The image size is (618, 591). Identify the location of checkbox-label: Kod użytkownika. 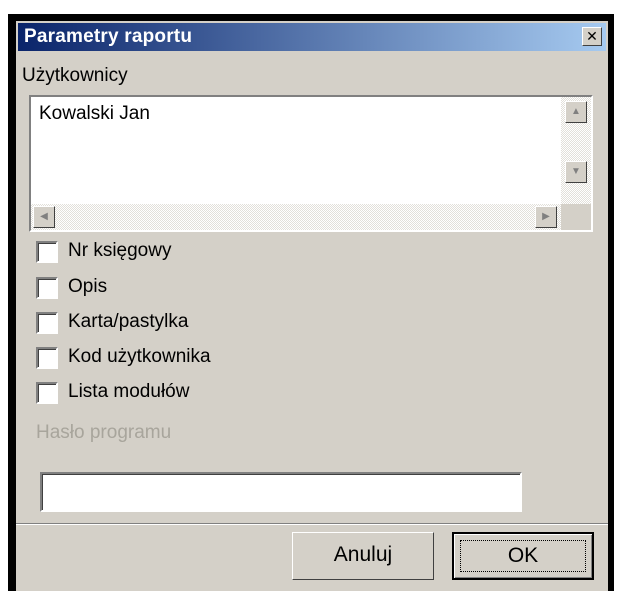
(139, 356).